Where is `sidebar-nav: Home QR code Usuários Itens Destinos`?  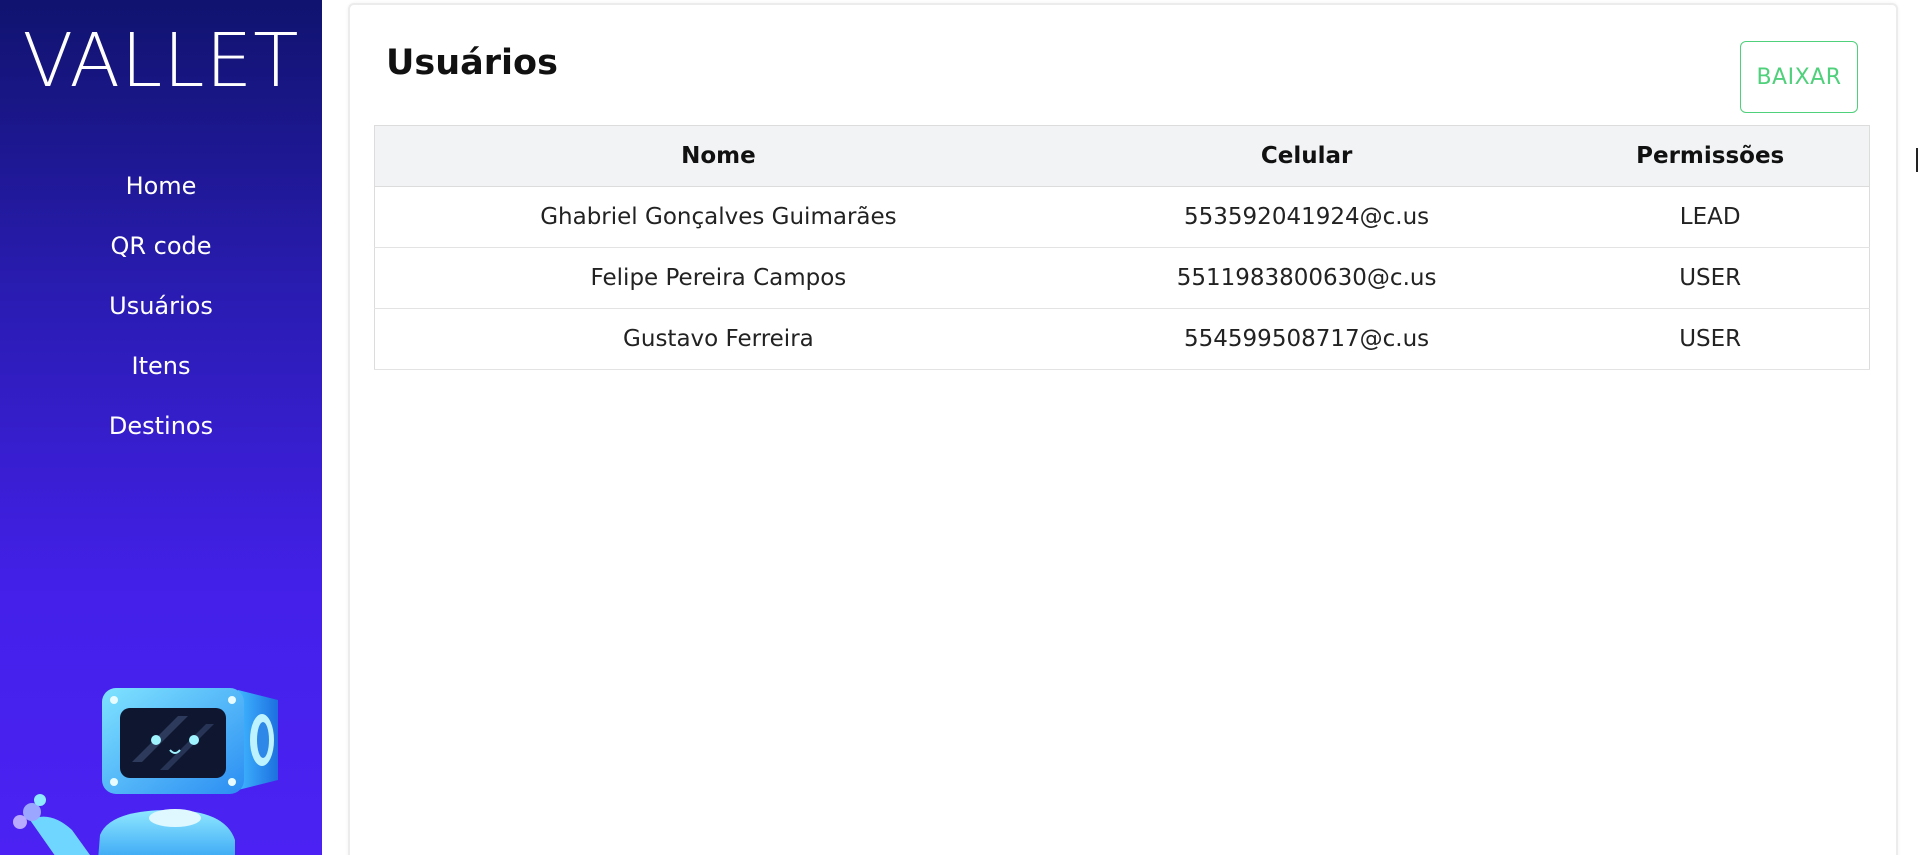 sidebar-nav: Home QR code Usuários Itens Destinos is located at coordinates (161, 316).